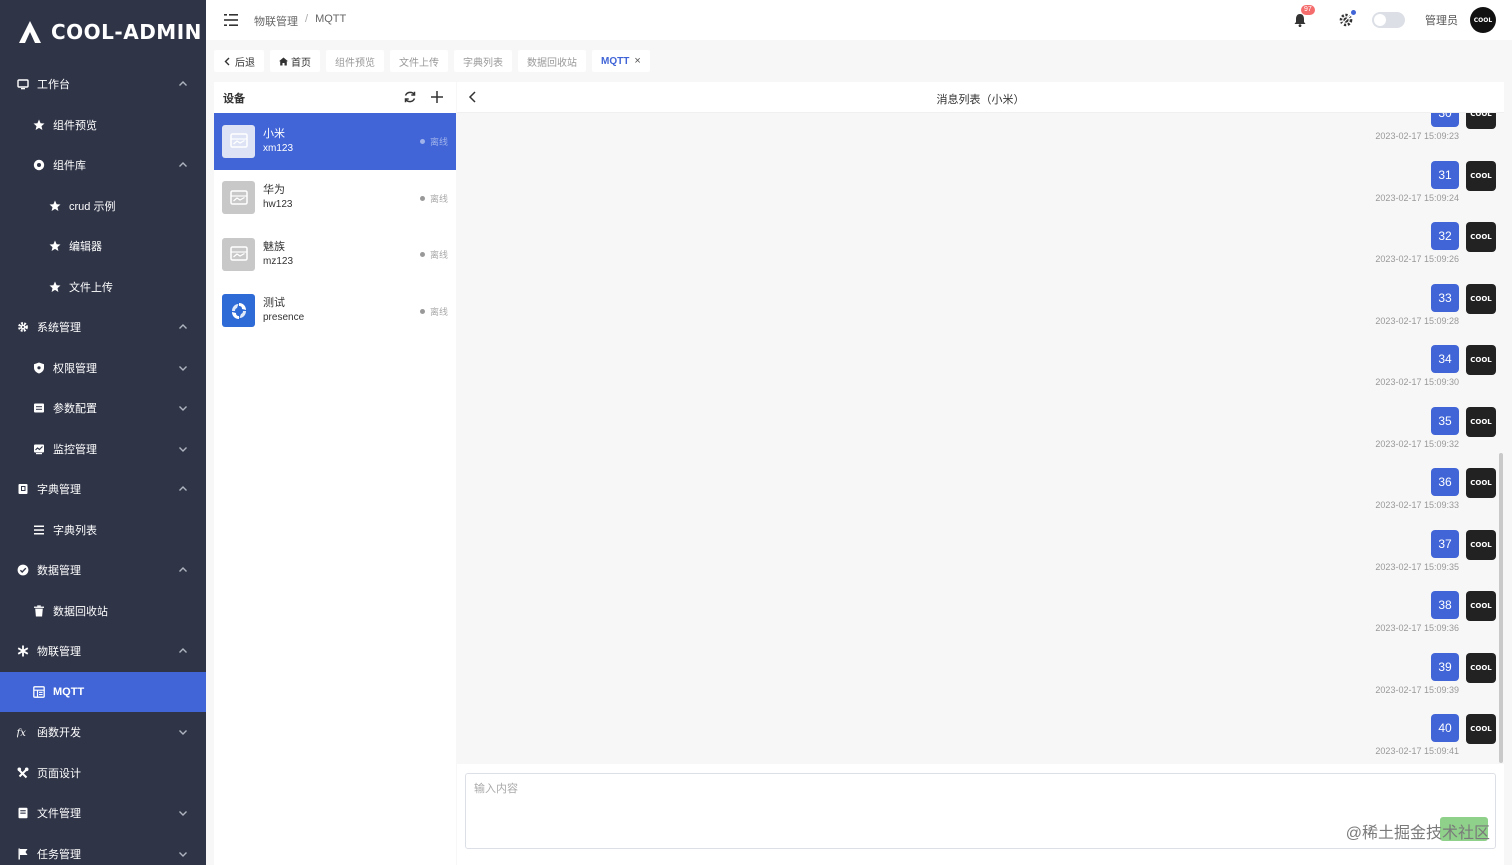 The width and height of the screenshot is (1512, 865). What do you see at coordinates (1501, 608) in the screenshot?
I see `scrollbar-thumb` at bounding box center [1501, 608].